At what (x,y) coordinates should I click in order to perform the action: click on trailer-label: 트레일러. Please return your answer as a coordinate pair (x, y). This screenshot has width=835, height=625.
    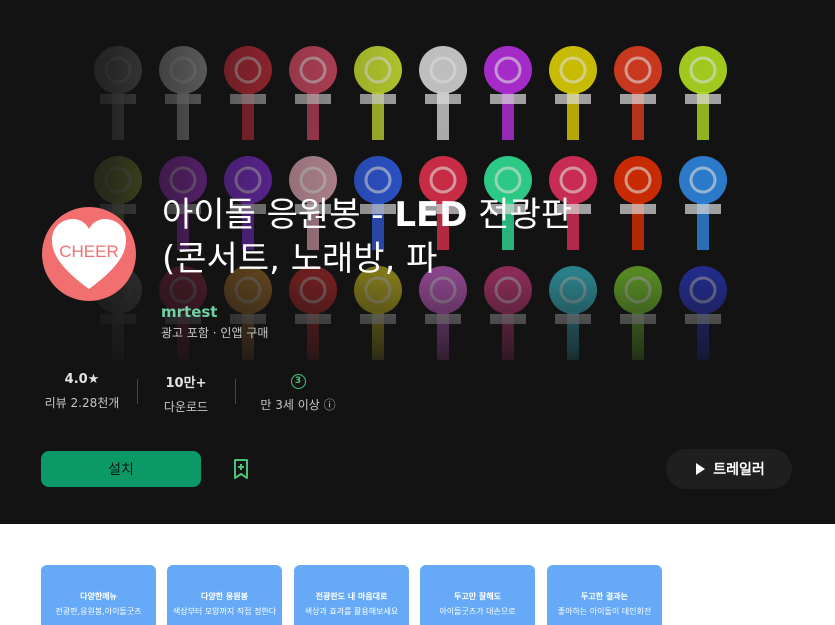
    Looking at the image, I should click on (739, 470).